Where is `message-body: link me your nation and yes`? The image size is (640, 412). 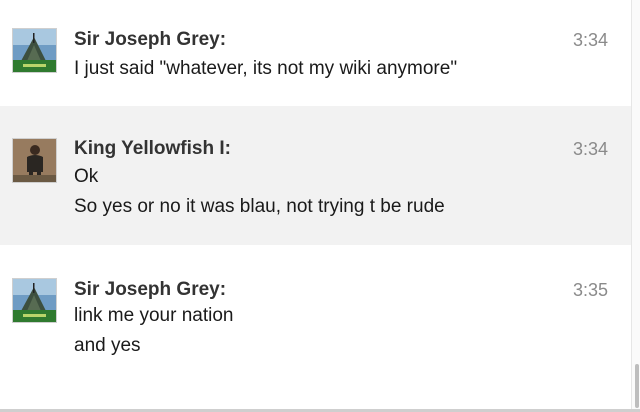 message-body: link me your nation and yes is located at coordinates (153, 335).